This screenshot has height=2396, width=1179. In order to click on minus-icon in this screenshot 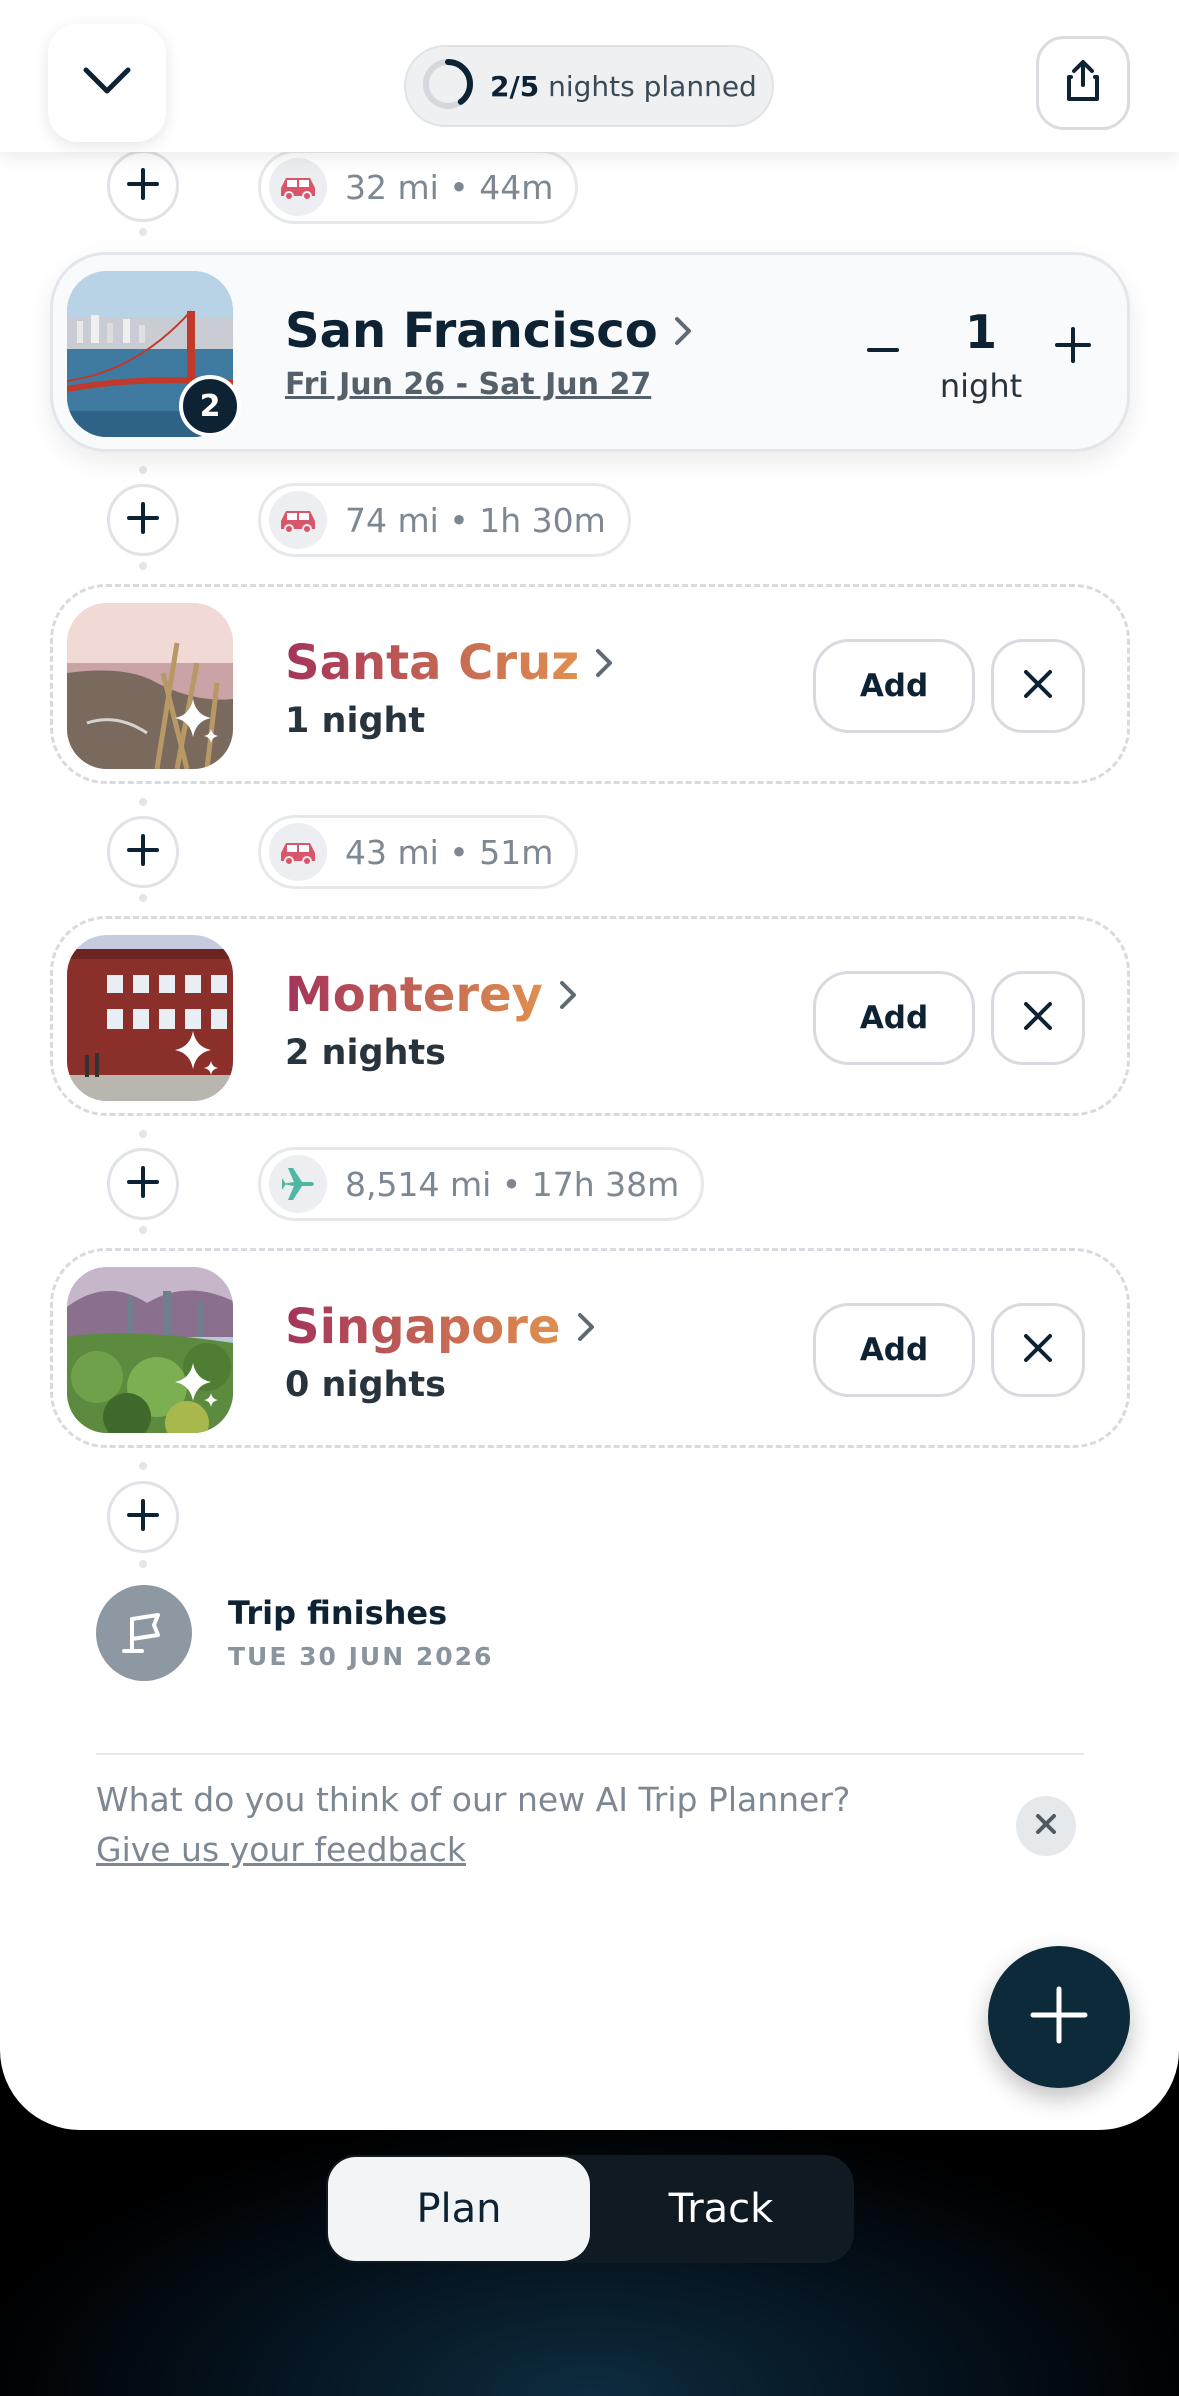, I will do `click(883, 347)`.